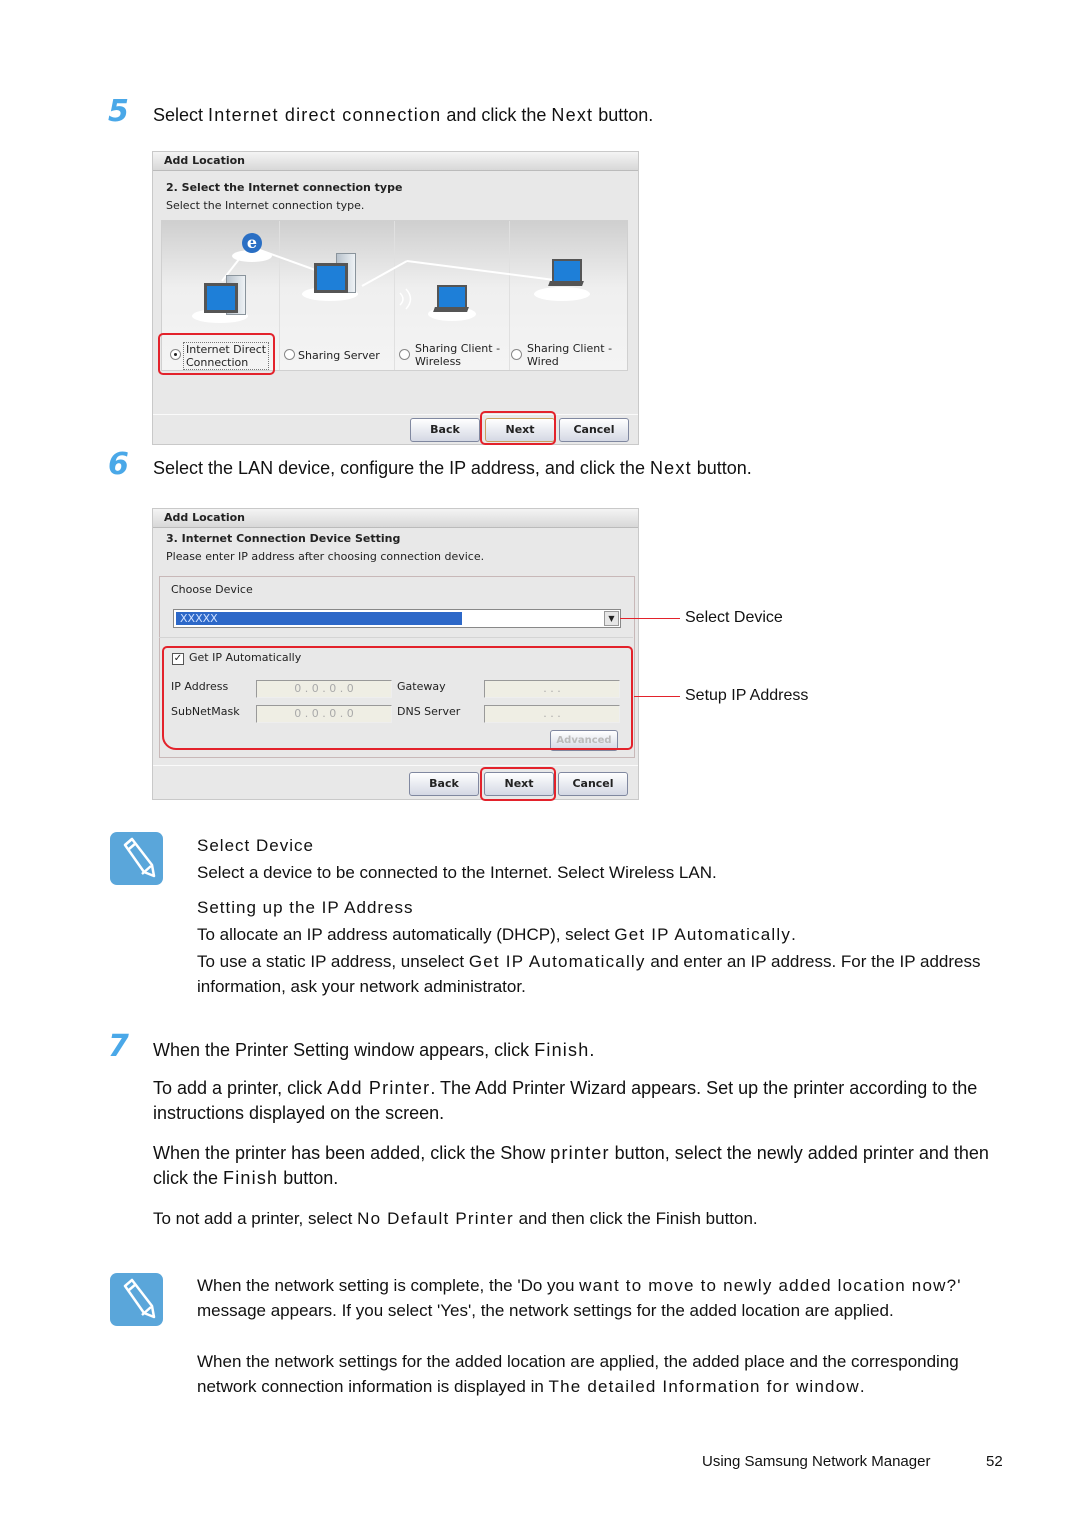 Image resolution: width=1080 pixels, height=1529 pixels. What do you see at coordinates (265, 205) in the screenshot?
I see `dialog-subheading: Select the Internet connection type.` at bounding box center [265, 205].